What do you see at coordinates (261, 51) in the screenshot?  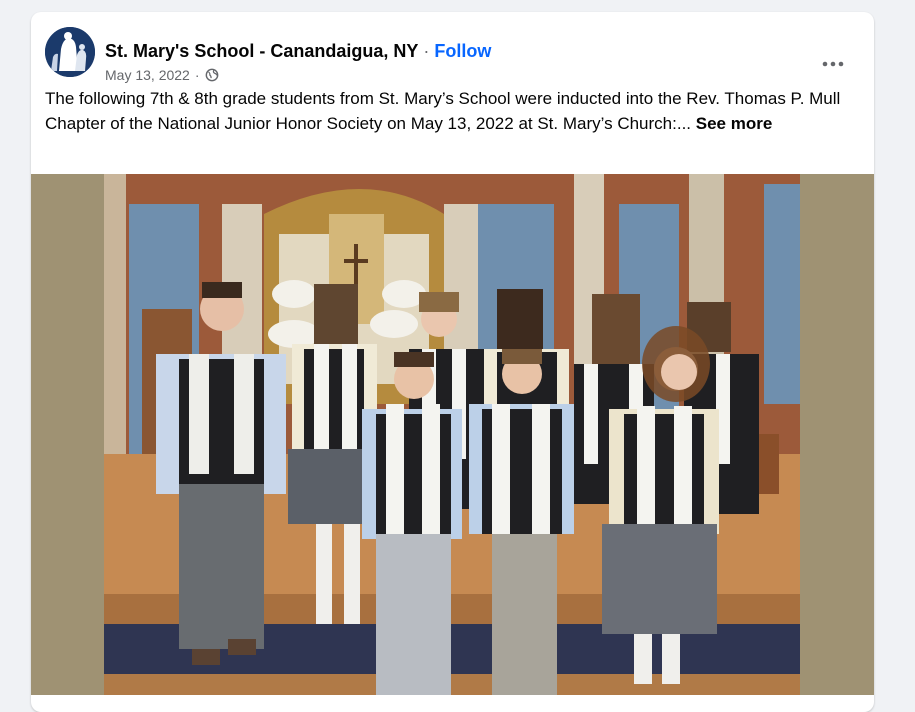 I see `page-name-link: St. Mary's School - Canandaigua, NY` at bounding box center [261, 51].